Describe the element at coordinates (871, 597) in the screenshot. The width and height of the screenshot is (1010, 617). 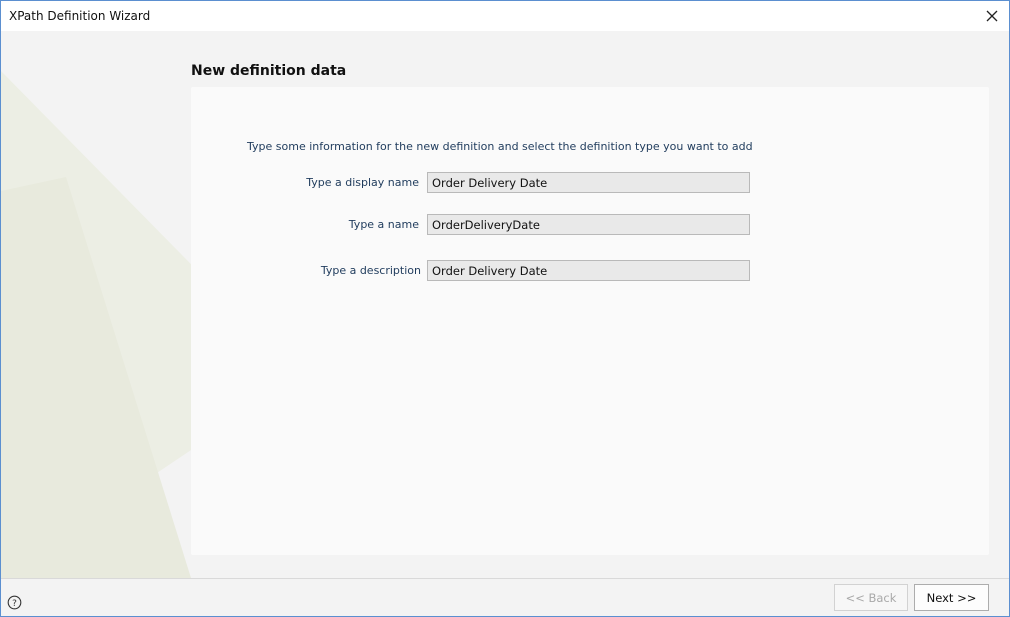
I see `back-button: << Back` at that location.